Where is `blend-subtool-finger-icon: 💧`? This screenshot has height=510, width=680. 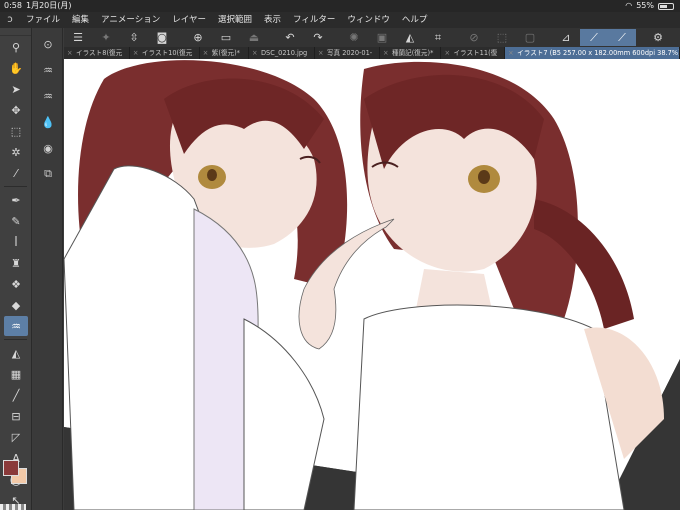 blend-subtool-finger-icon: 💧 is located at coordinates (48, 122).